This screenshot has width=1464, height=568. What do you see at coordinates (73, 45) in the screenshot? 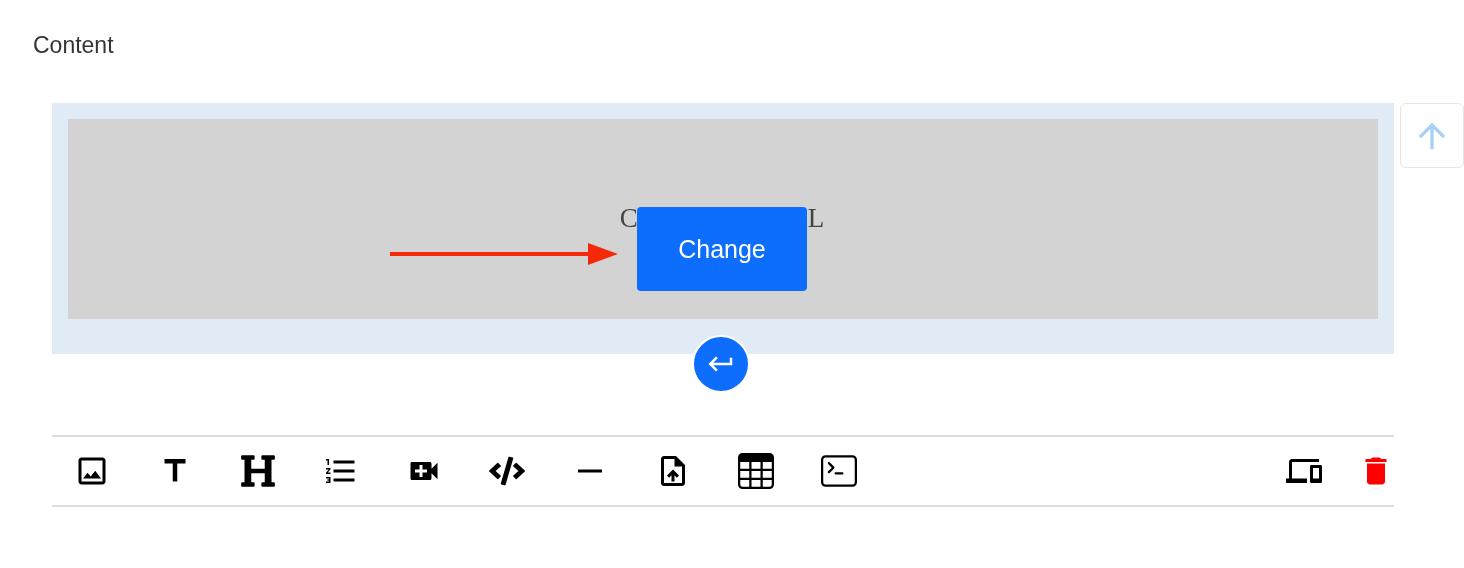
I see `section-title: Content` at bounding box center [73, 45].